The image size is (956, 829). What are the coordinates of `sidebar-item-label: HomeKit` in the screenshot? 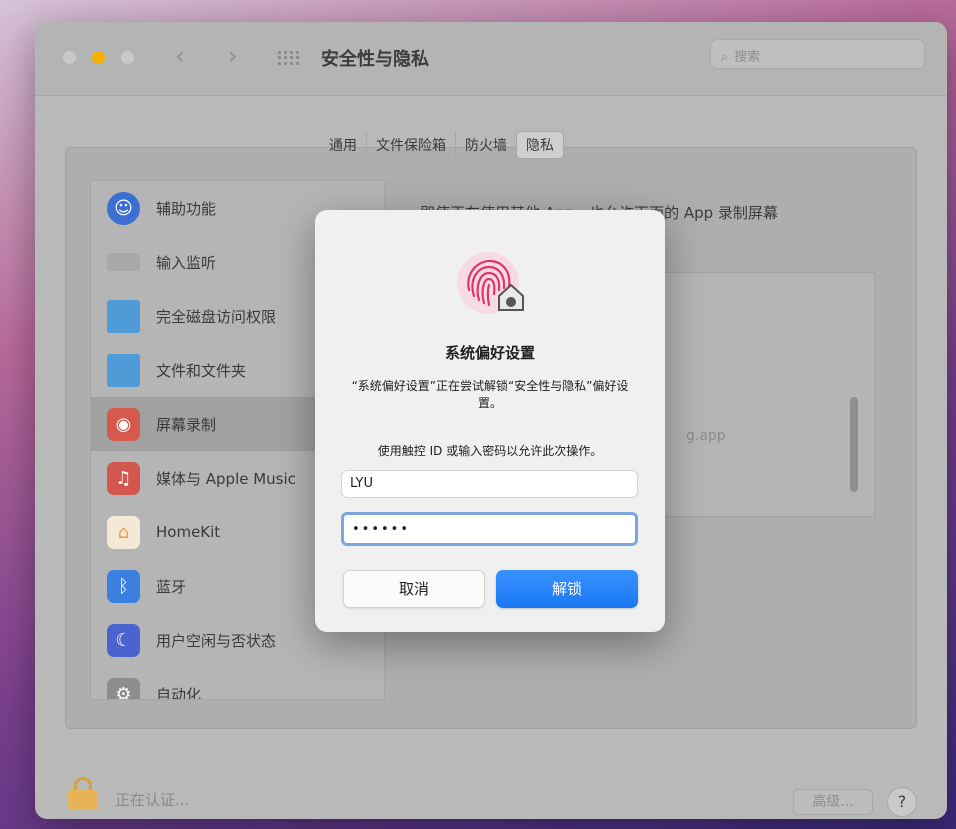 It's located at (188, 532).